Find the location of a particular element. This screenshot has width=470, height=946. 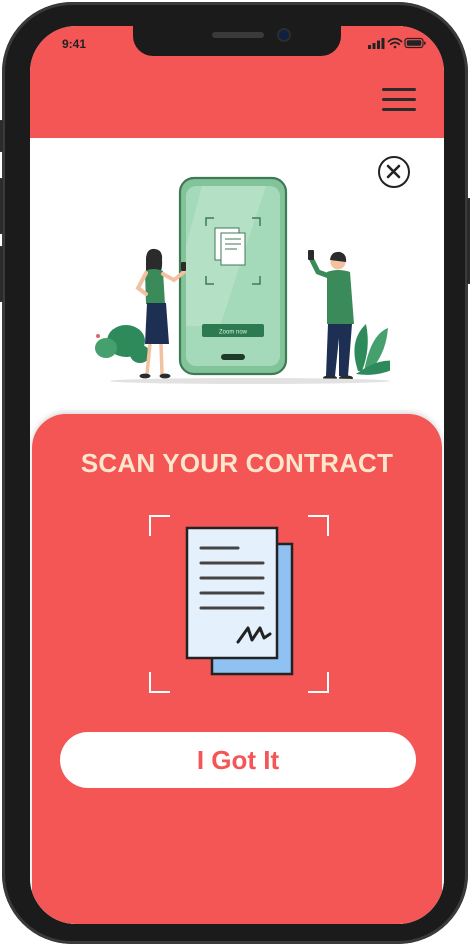

phone-notch is located at coordinates (237, 41).